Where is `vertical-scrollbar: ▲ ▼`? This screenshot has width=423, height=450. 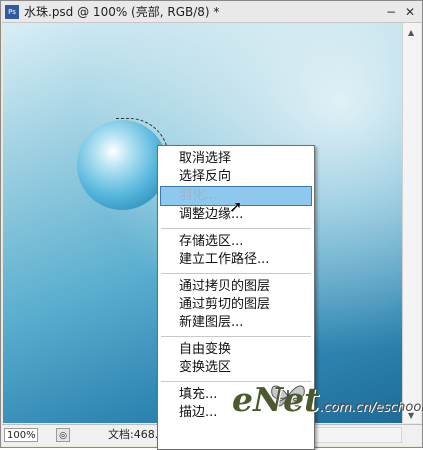
vertical-scrollbar: ▲ ▼ is located at coordinates (411, 223).